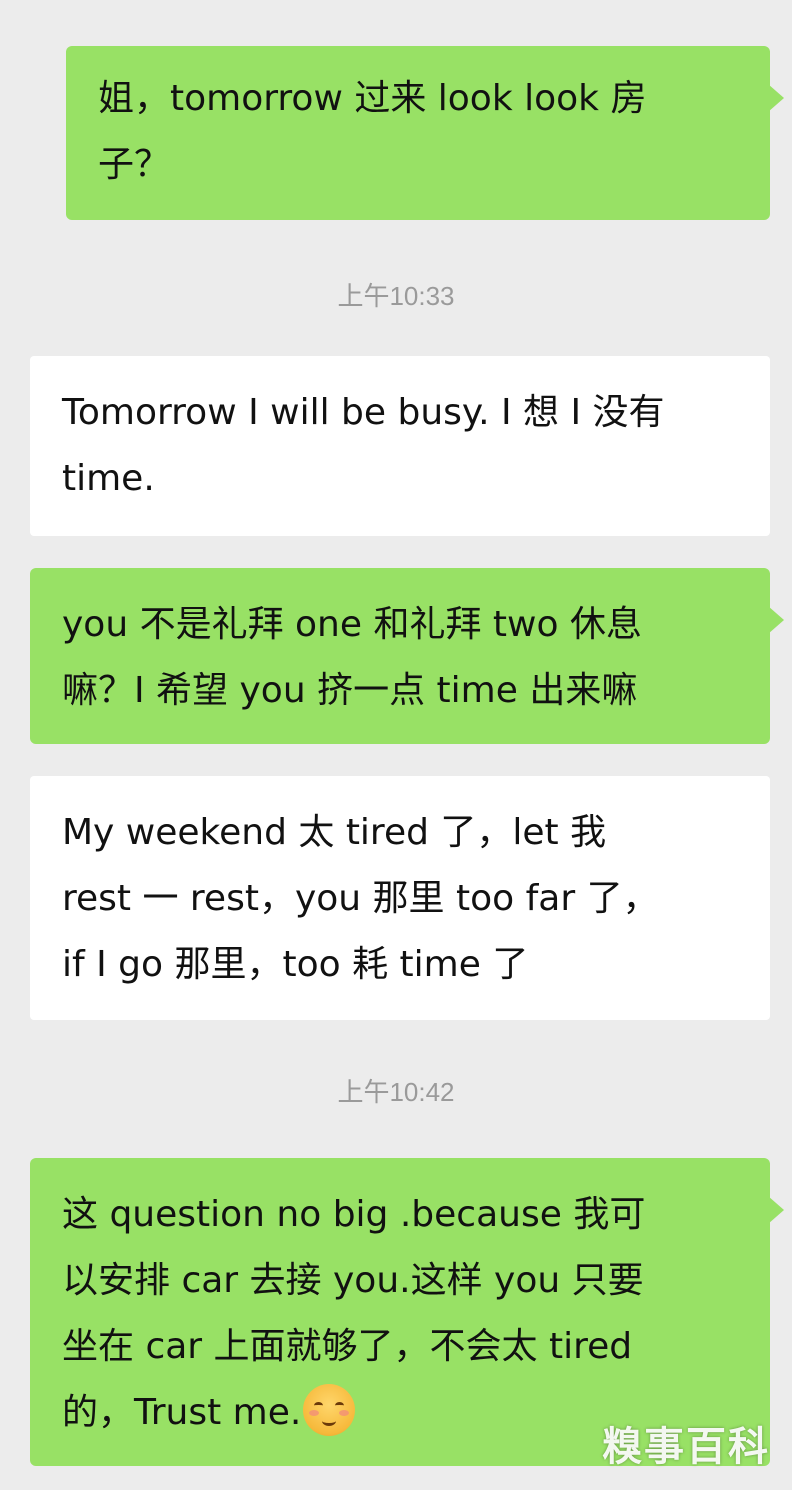 This screenshot has height=1490, width=792. I want to click on message-text-line: Tomorrow I will be busy. I 想 I 没有, so click(363, 412).